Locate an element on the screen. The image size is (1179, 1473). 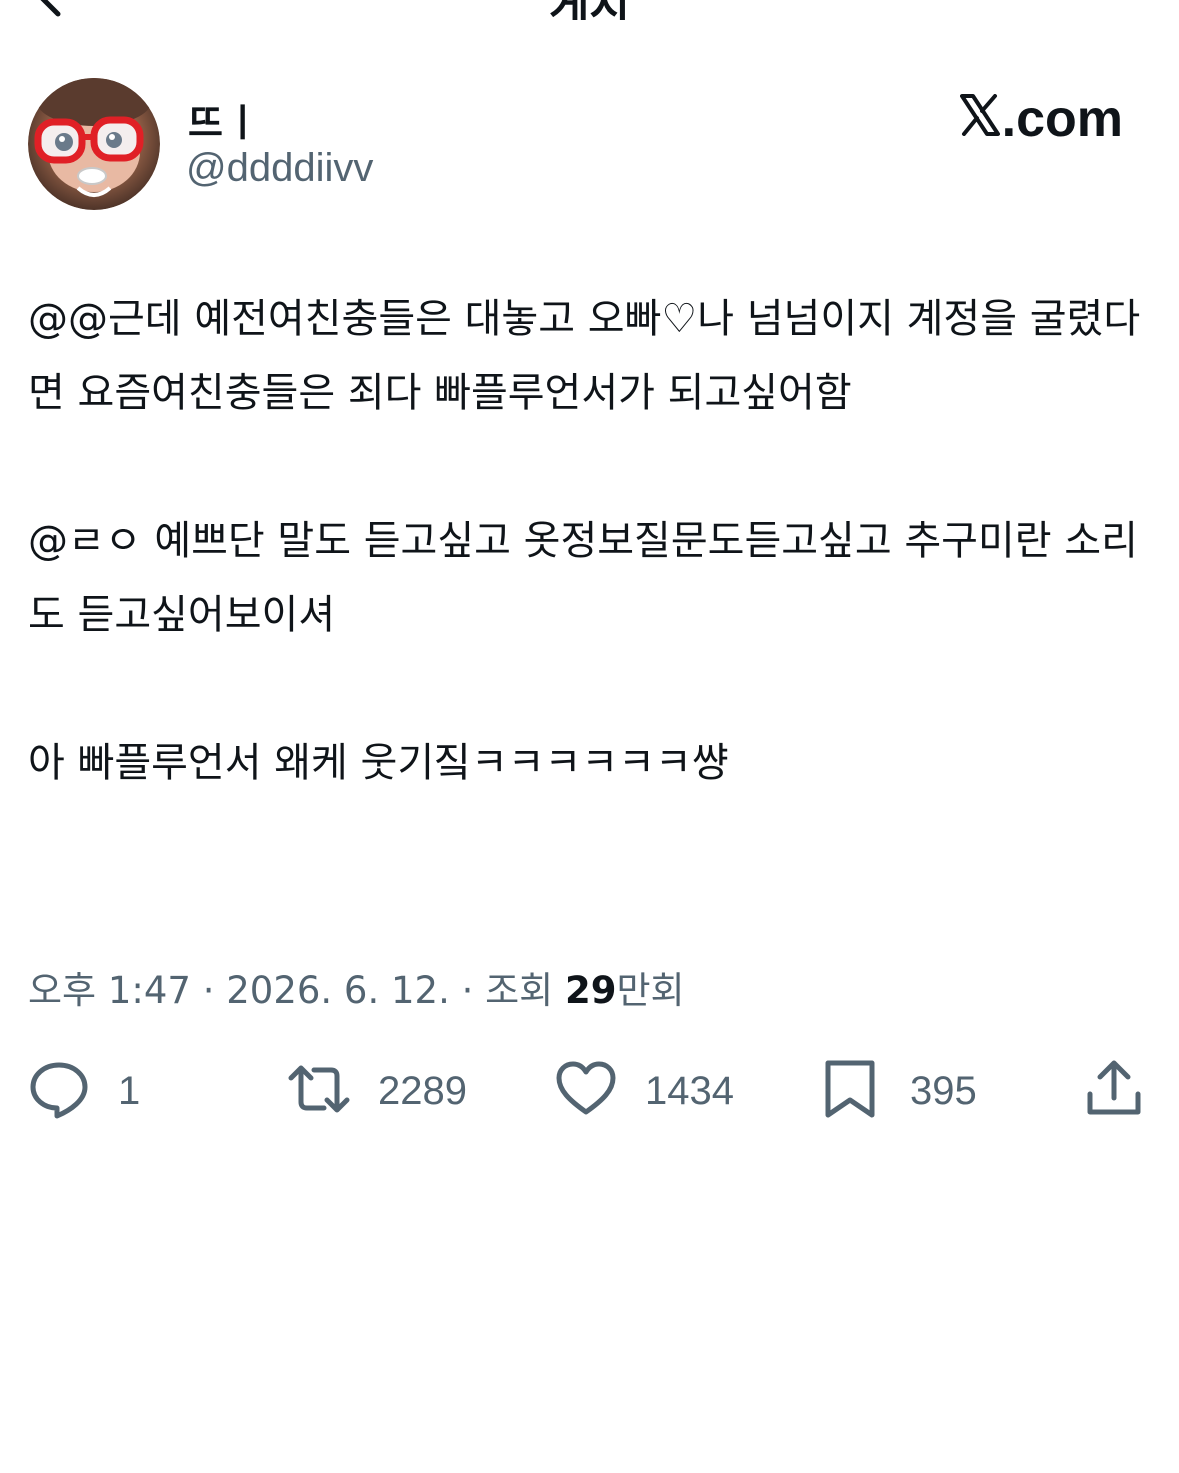
reply-button: 1 is located at coordinates (84, 1091).